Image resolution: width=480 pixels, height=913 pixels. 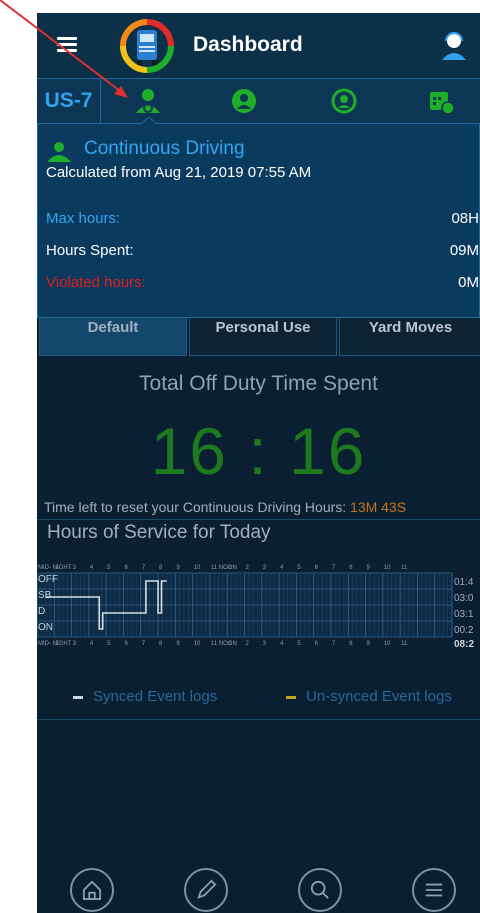 I want to click on personal-use-button: Personal Use, so click(x=263, y=337).